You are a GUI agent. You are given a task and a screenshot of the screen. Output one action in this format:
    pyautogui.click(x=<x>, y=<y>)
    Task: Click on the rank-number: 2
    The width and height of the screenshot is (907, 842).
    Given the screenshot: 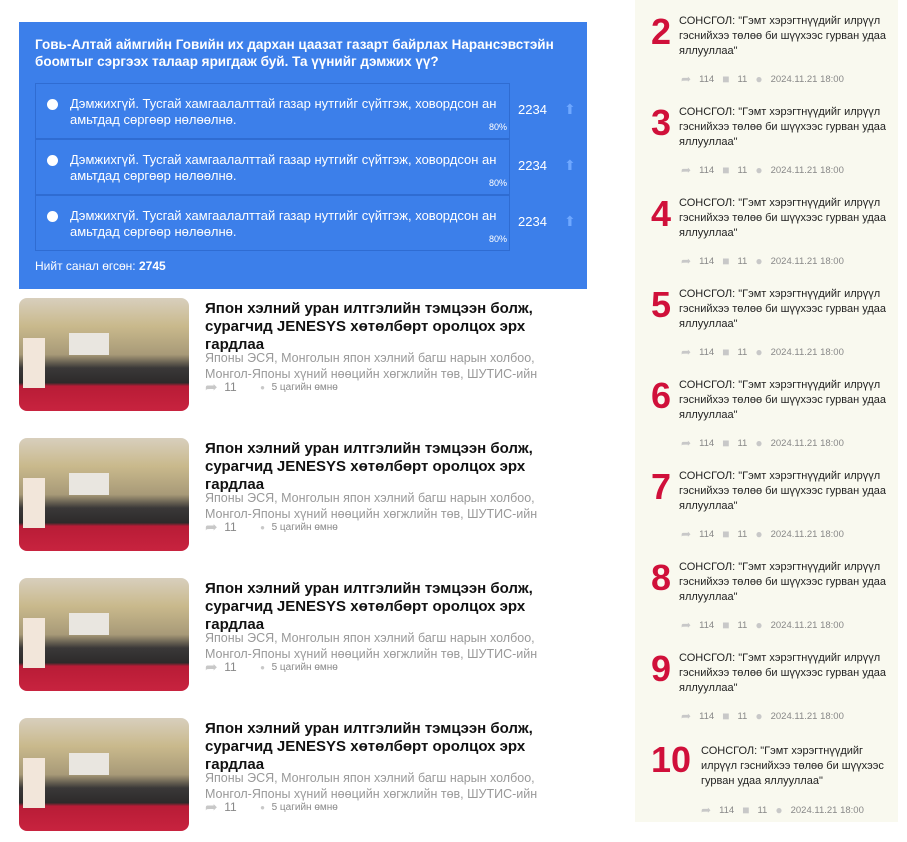 What is the action you would take?
    pyautogui.click(x=661, y=31)
    